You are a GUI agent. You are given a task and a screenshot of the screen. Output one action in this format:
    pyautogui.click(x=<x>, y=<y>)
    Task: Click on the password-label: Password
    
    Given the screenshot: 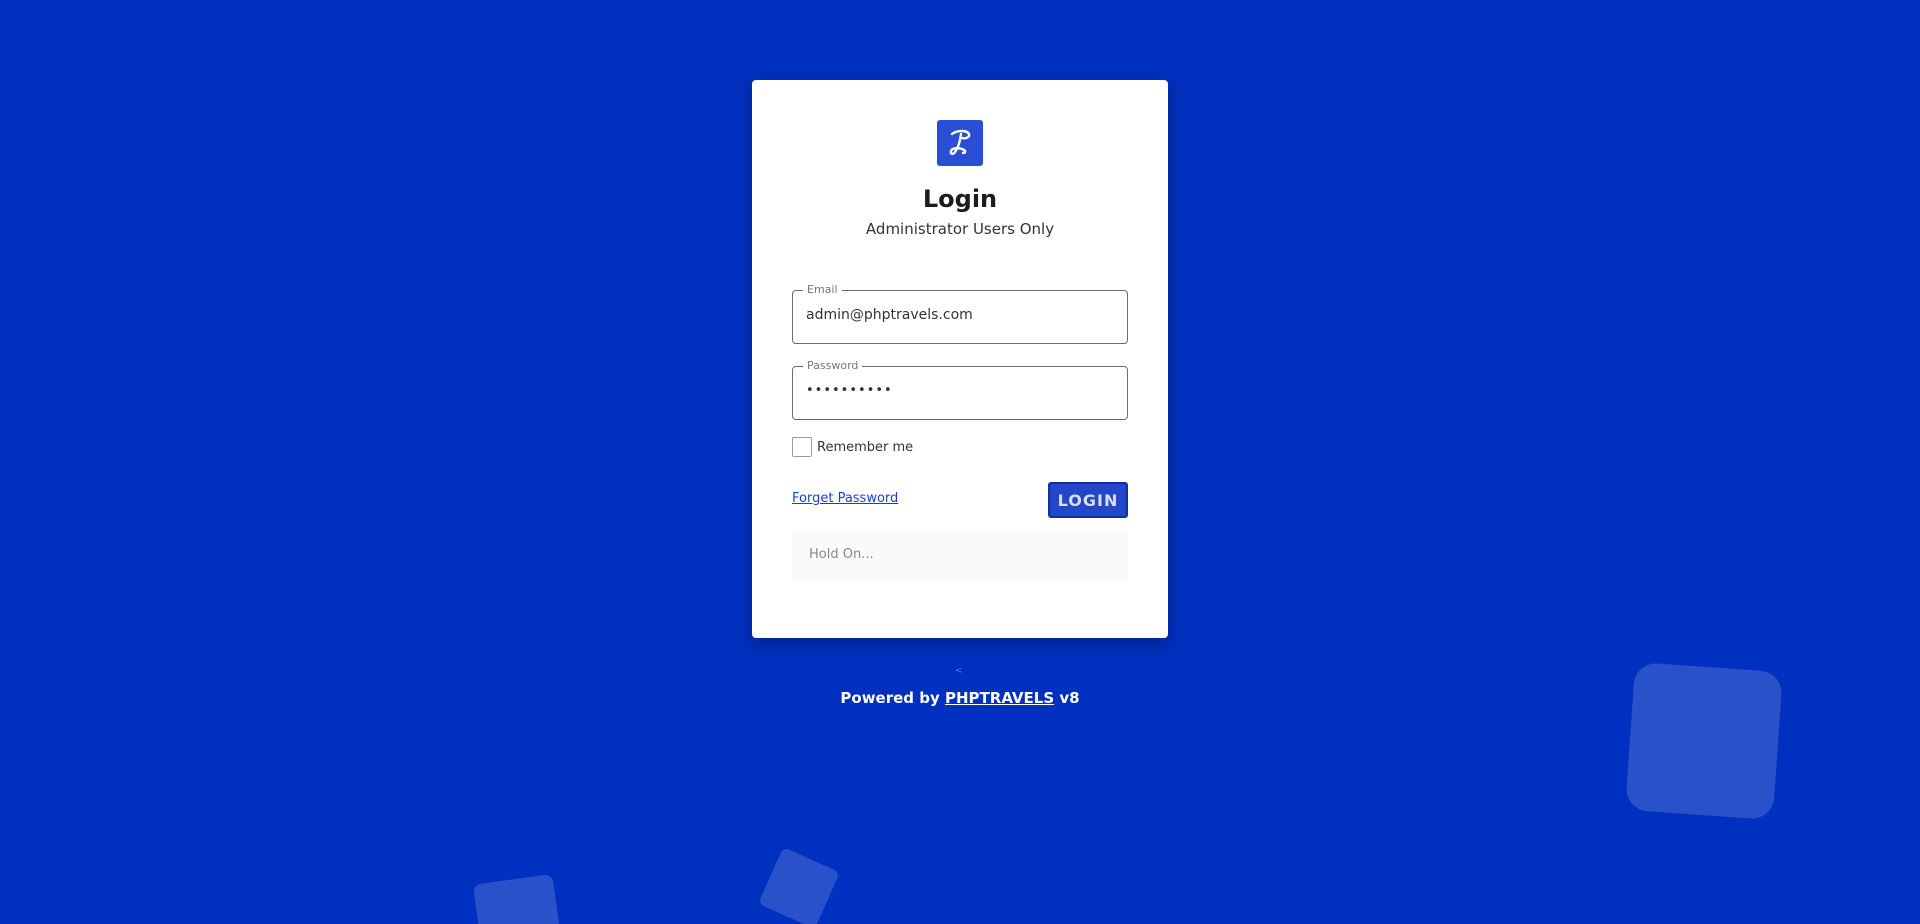 What is the action you would take?
    pyautogui.click(x=833, y=366)
    